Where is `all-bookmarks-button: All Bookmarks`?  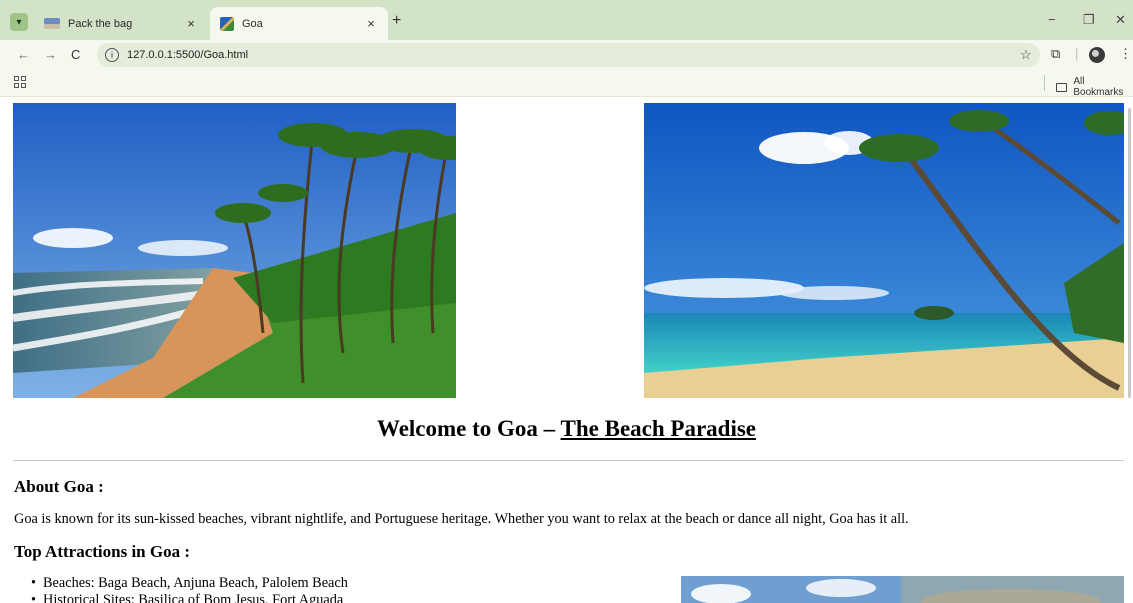 all-bookmarks-button: All Bookmarks is located at coordinates (1094, 87).